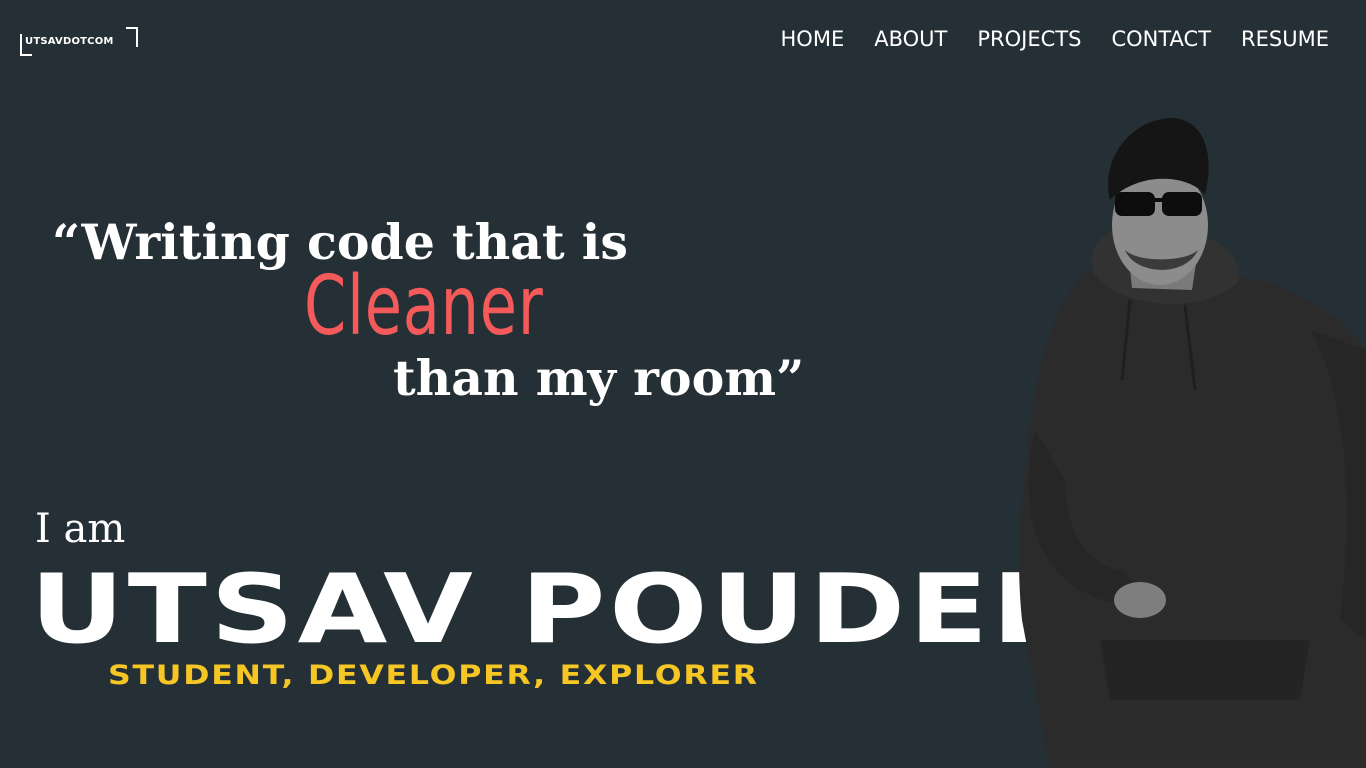  What do you see at coordinates (910, 39) in the screenshot?
I see `nav-about: ABOUT` at bounding box center [910, 39].